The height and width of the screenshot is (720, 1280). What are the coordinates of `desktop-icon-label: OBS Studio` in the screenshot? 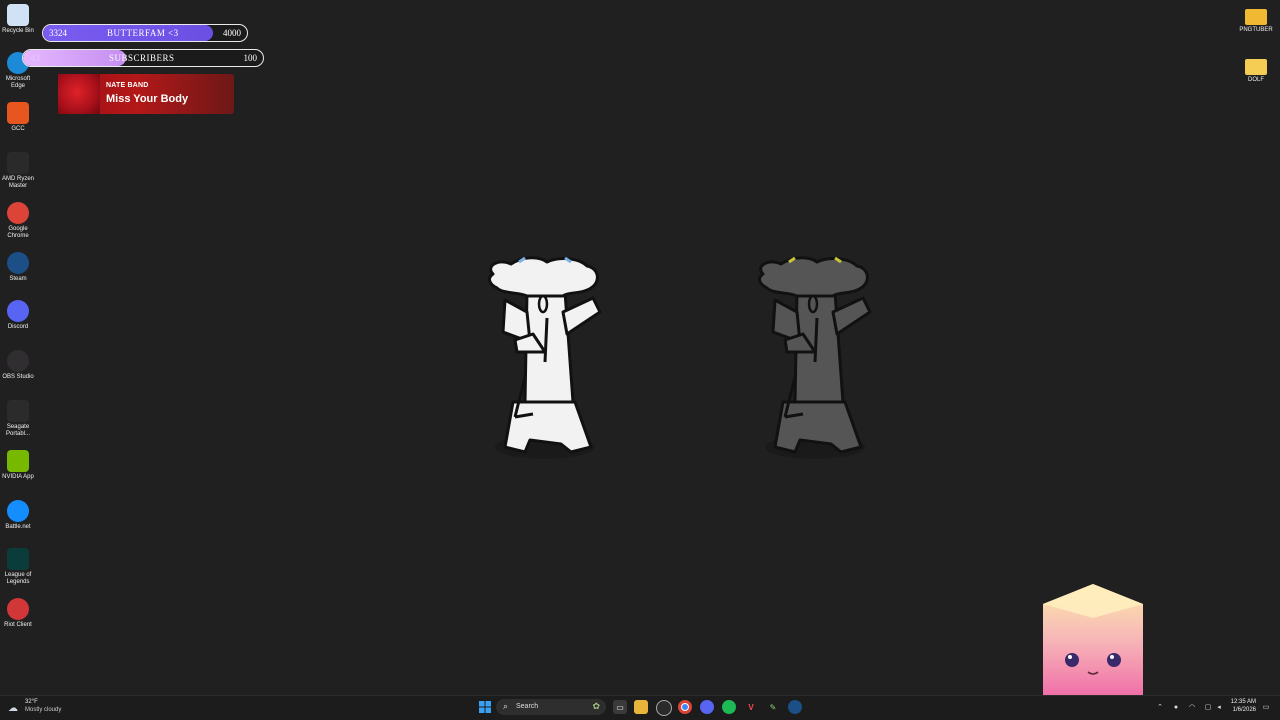 It's located at (18, 377).